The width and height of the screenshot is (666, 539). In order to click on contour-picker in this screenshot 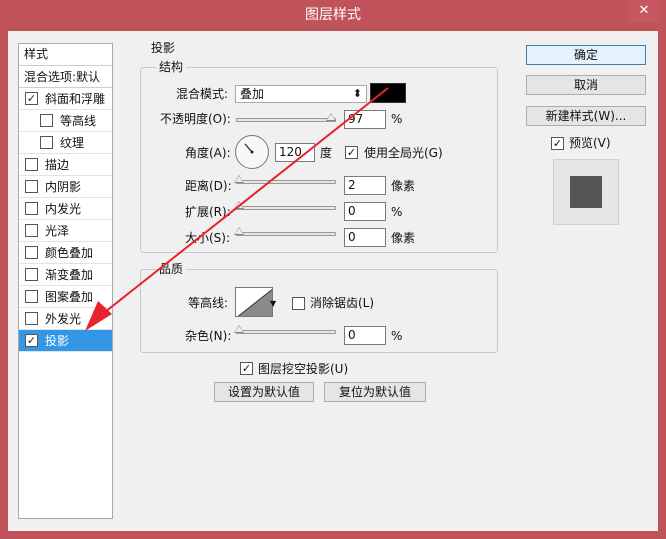, I will do `click(254, 302)`.